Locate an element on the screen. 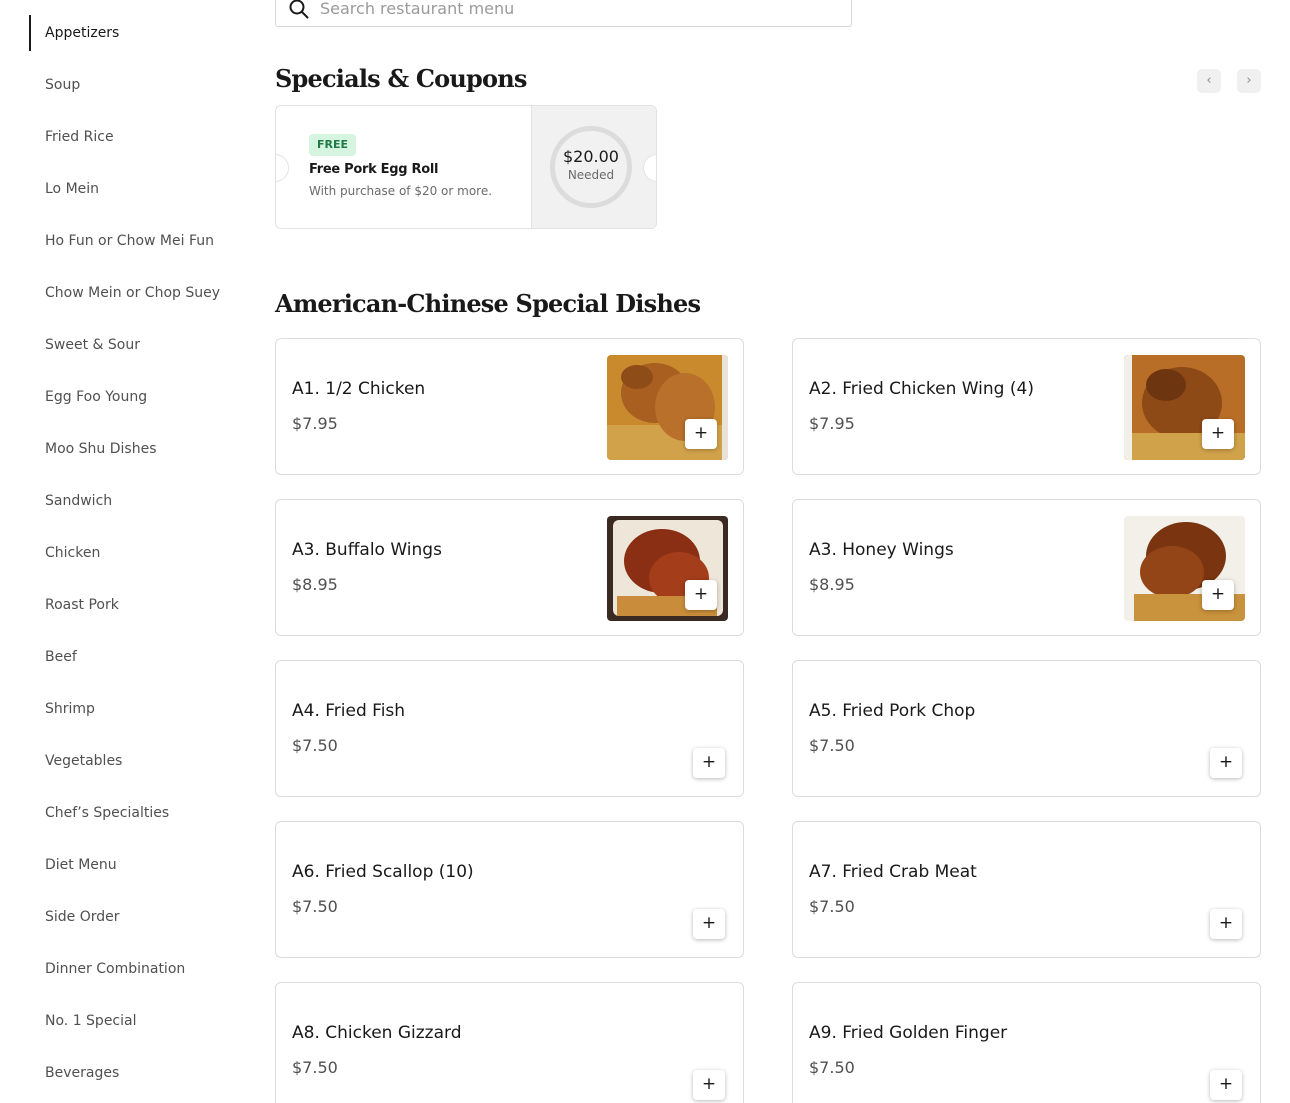  chevron-left-icon: ‹ is located at coordinates (1209, 80).